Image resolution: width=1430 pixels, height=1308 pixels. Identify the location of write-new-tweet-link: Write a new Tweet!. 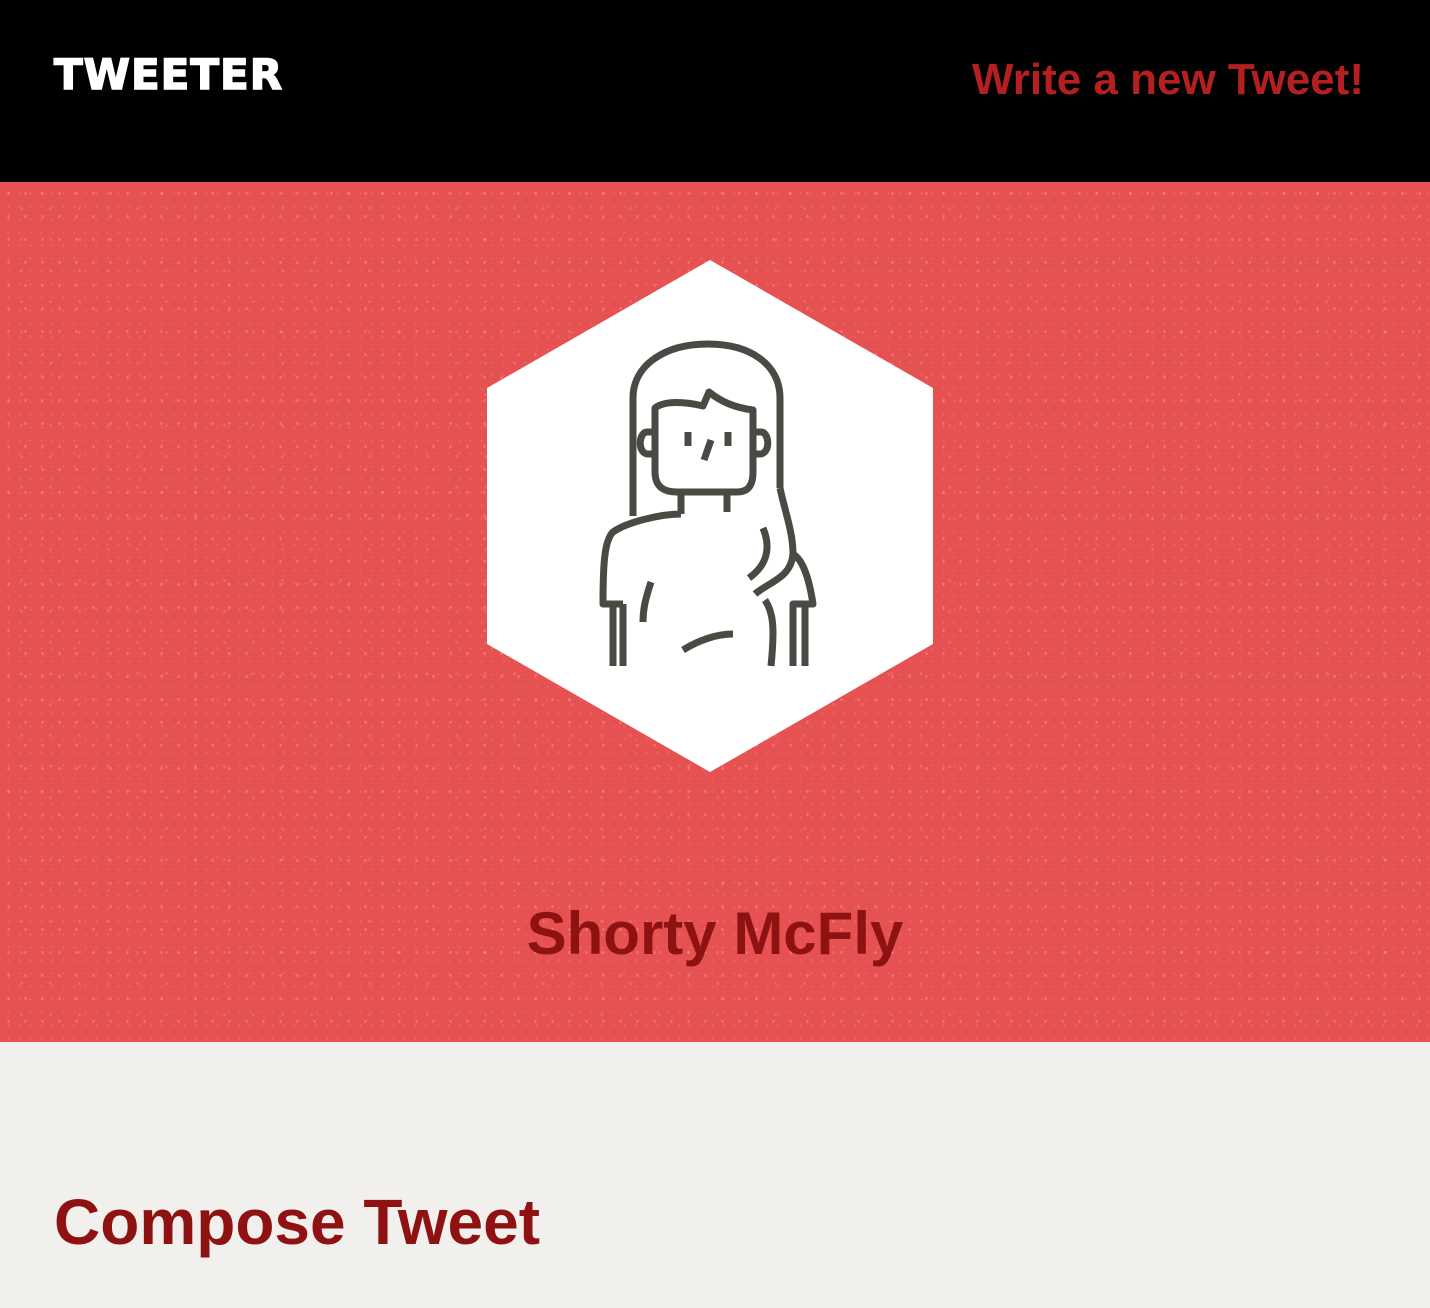
(1168, 80).